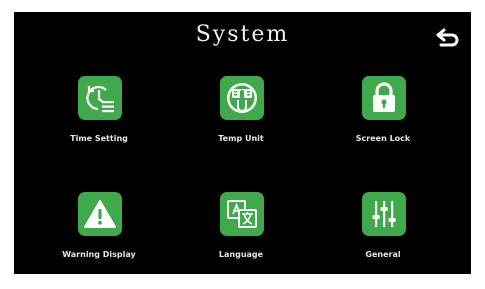 The height and width of the screenshot is (289, 485). Describe the element at coordinates (383, 126) in the screenshot. I see `tile-screen-lock: Screen Lock` at that location.